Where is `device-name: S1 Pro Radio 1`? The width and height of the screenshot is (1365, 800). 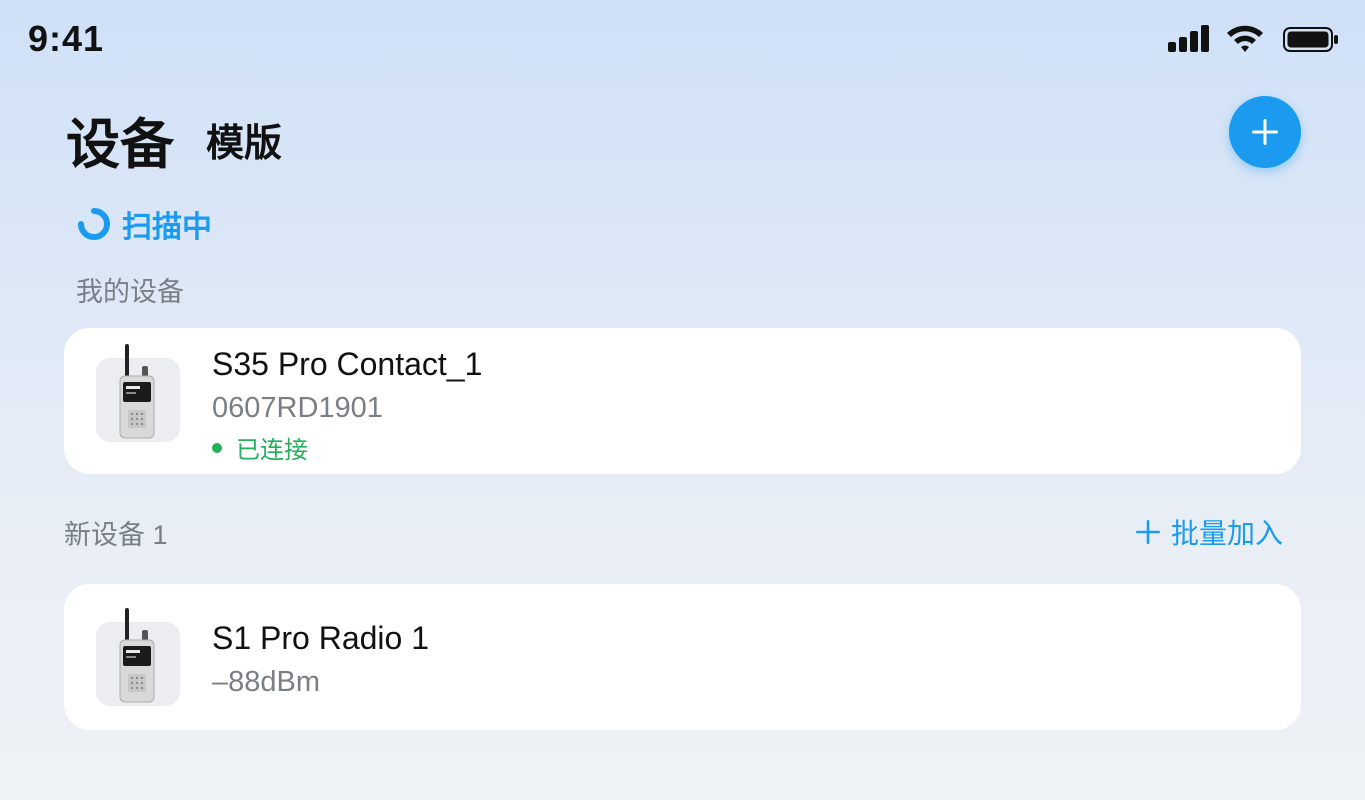
device-name: S1 Pro Radio 1 is located at coordinates (321, 638).